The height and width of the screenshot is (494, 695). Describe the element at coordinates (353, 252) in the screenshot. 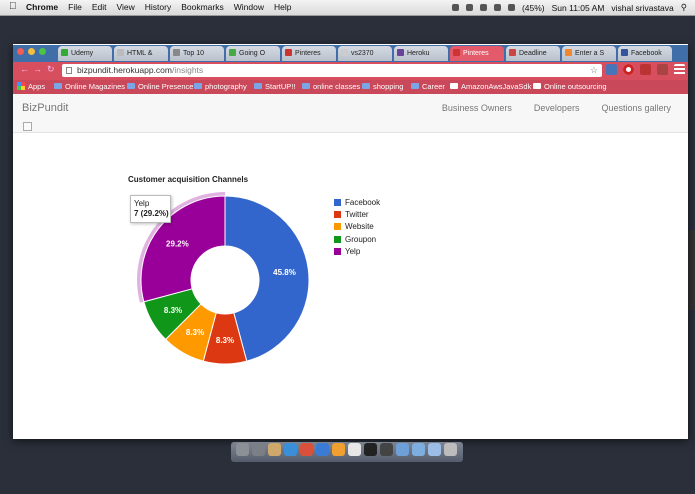

I see `legend-label: Yelp` at that location.